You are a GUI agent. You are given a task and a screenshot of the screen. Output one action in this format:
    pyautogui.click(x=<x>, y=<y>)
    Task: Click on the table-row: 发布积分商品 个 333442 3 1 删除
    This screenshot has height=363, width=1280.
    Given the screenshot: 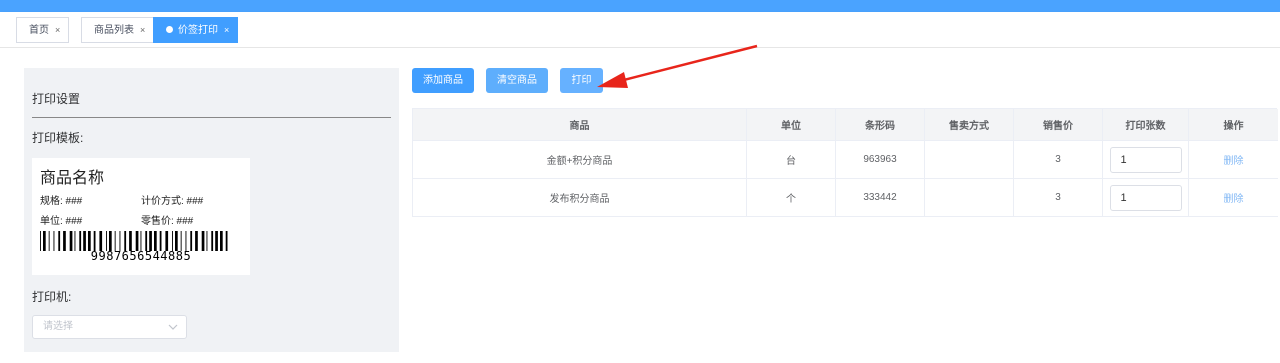 What is the action you would take?
    pyautogui.click(x=845, y=198)
    